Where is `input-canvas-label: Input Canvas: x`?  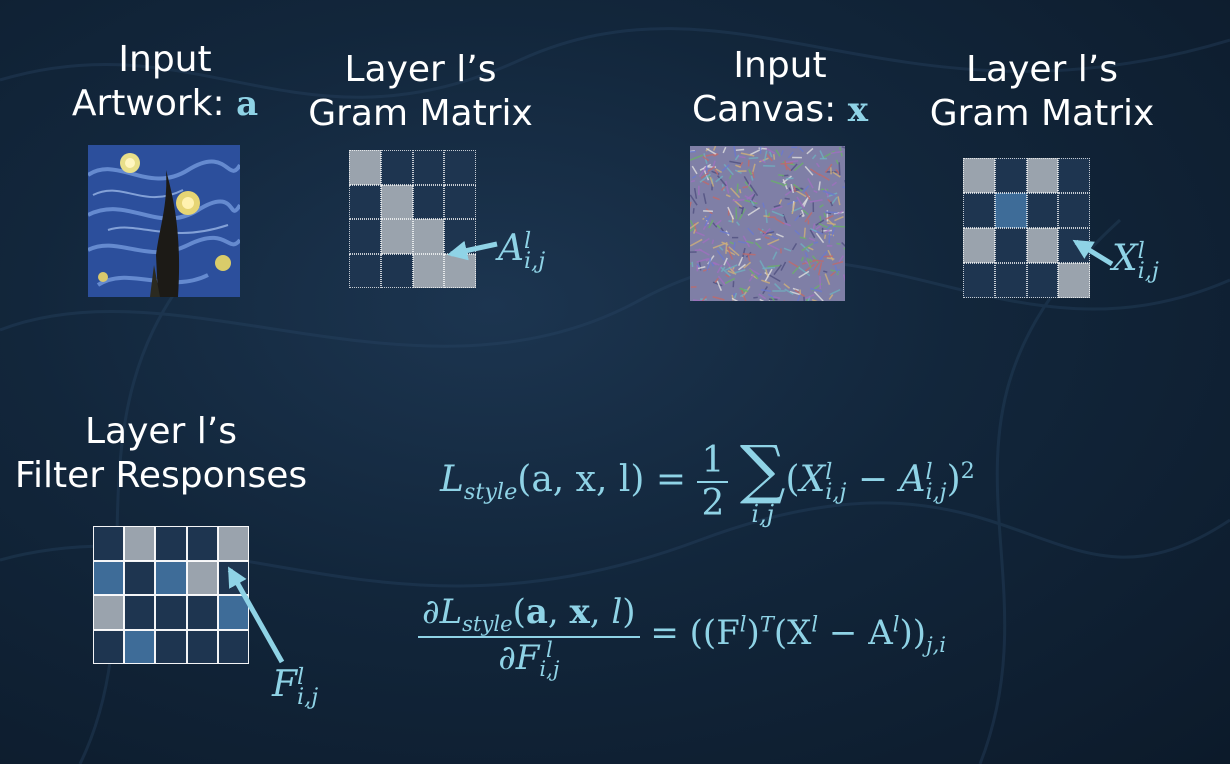
input-canvas-label: Input Canvas: x is located at coordinates (780, 88).